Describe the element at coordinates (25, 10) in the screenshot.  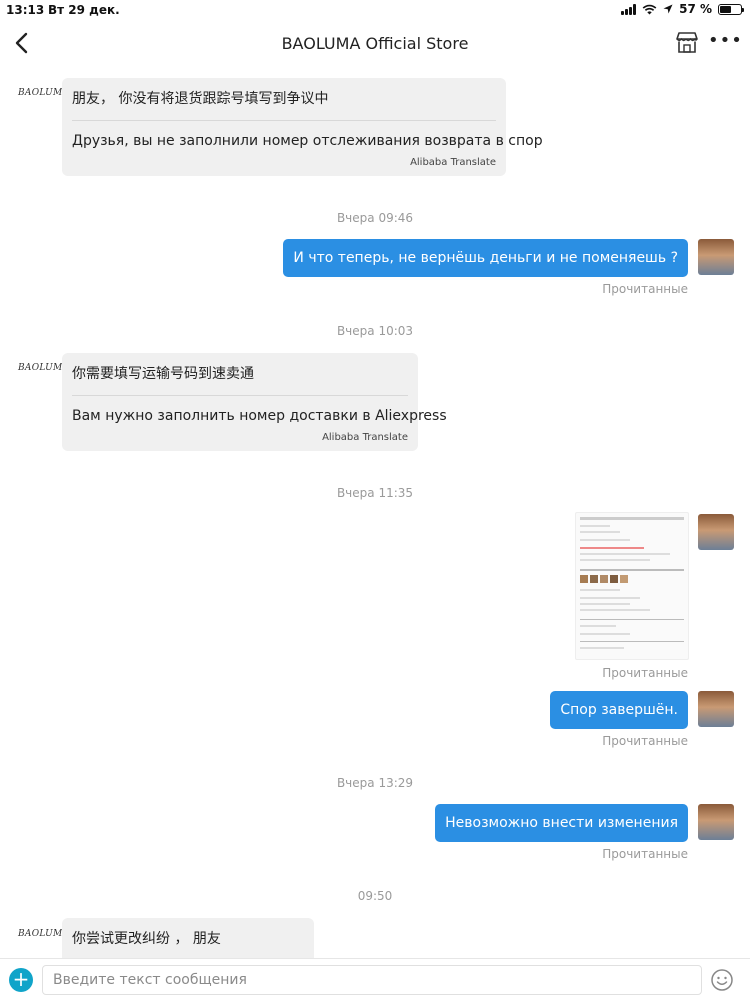
I see `status-time: 13:13` at that location.